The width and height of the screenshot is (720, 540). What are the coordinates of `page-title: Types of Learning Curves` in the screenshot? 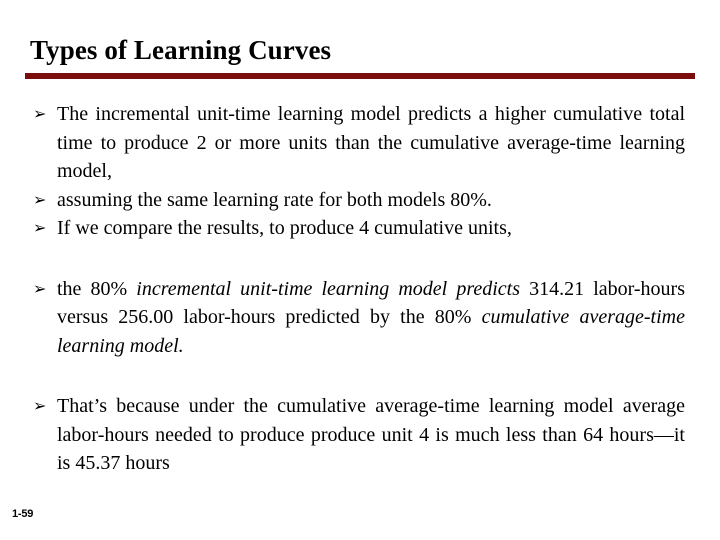 It's located at (181, 50).